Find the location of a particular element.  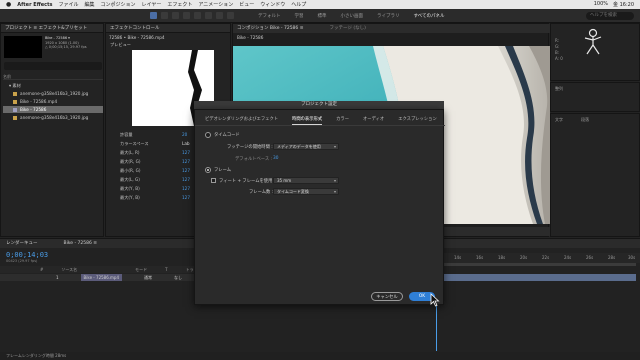

frame-count-select: タイムコード変換 is located at coordinates (306, 191).